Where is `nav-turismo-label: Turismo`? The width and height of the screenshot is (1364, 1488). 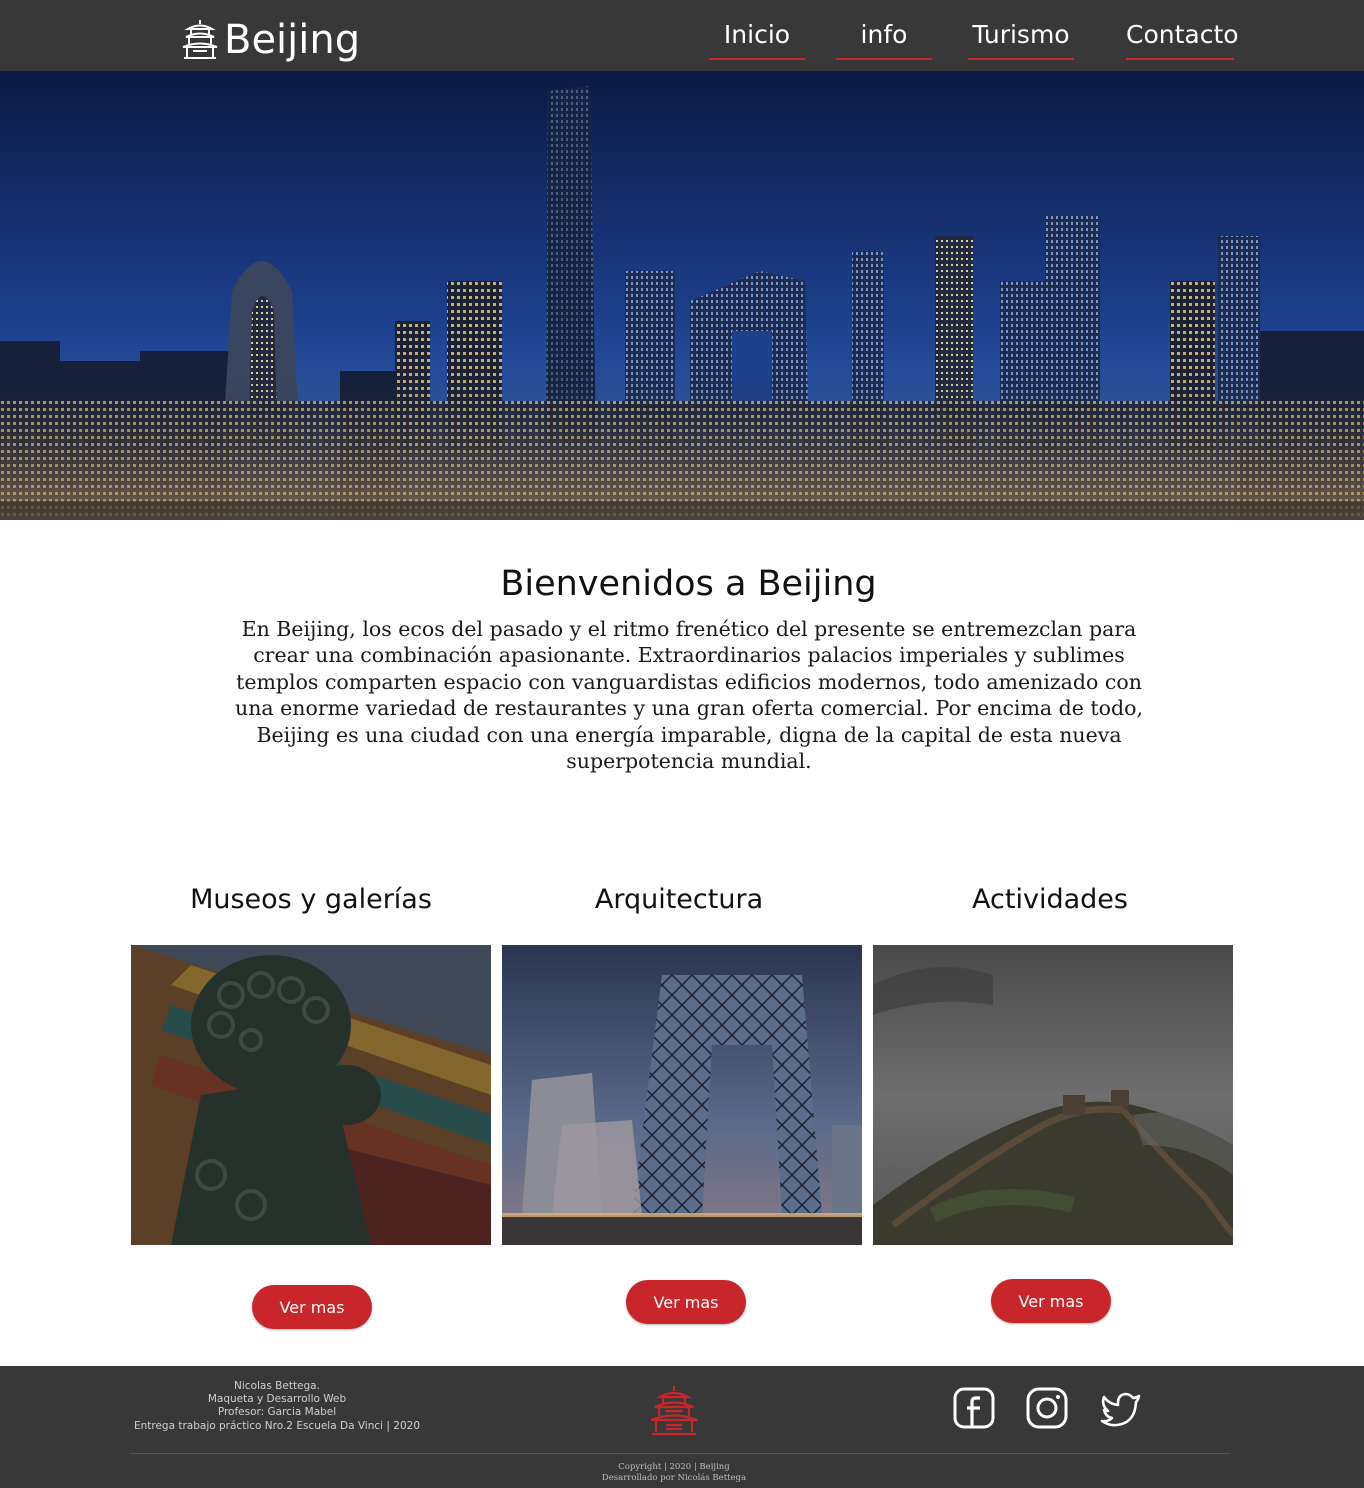
nav-turismo-label: Turismo is located at coordinates (1021, 34).